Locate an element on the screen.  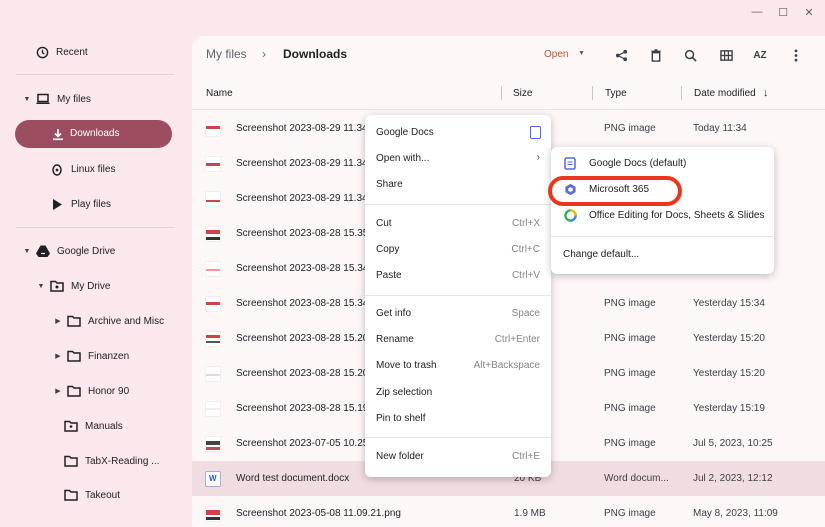
column-type: Type is located at coordinates (616, 93).